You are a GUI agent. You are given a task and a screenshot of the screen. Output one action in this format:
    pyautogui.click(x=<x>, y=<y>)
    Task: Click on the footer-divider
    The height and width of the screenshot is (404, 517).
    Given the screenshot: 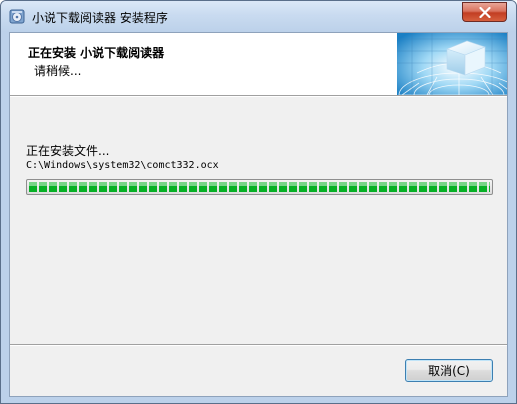 What is the action you would take?
    pyautogui.click(x=258, y=345)
    